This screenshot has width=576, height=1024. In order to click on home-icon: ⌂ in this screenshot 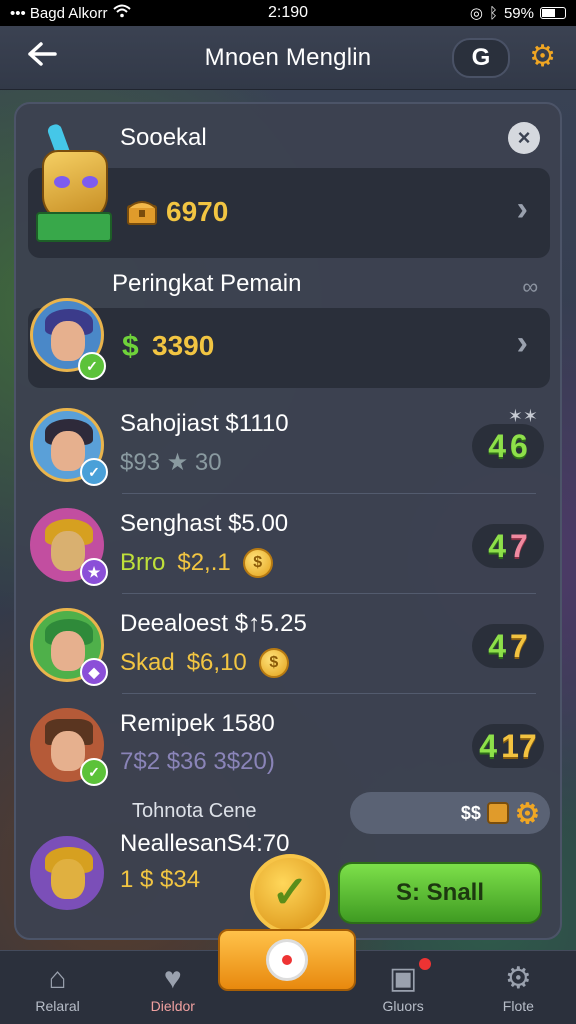, I will do `click(57, 978)`.